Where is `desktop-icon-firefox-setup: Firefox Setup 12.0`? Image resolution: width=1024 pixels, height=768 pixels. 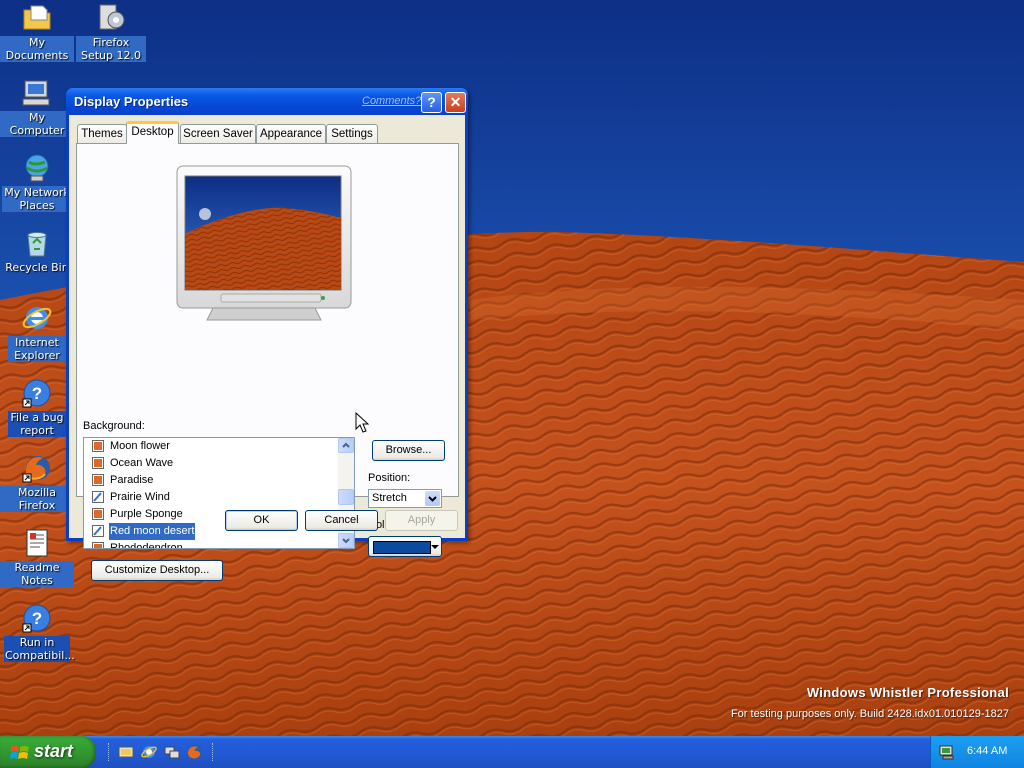
desktop-icon-firefox-setup: Firefox Setup 12.0 is located at coordinates (111, 32).